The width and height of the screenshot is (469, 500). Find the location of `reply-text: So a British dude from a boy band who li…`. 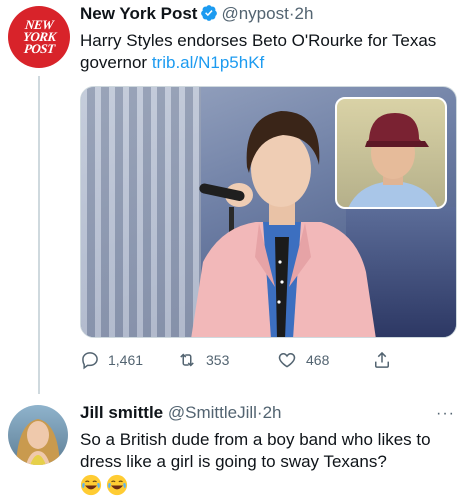

reply-text: So a British dude from a boy band who li… is located at coordinates (255, 450).